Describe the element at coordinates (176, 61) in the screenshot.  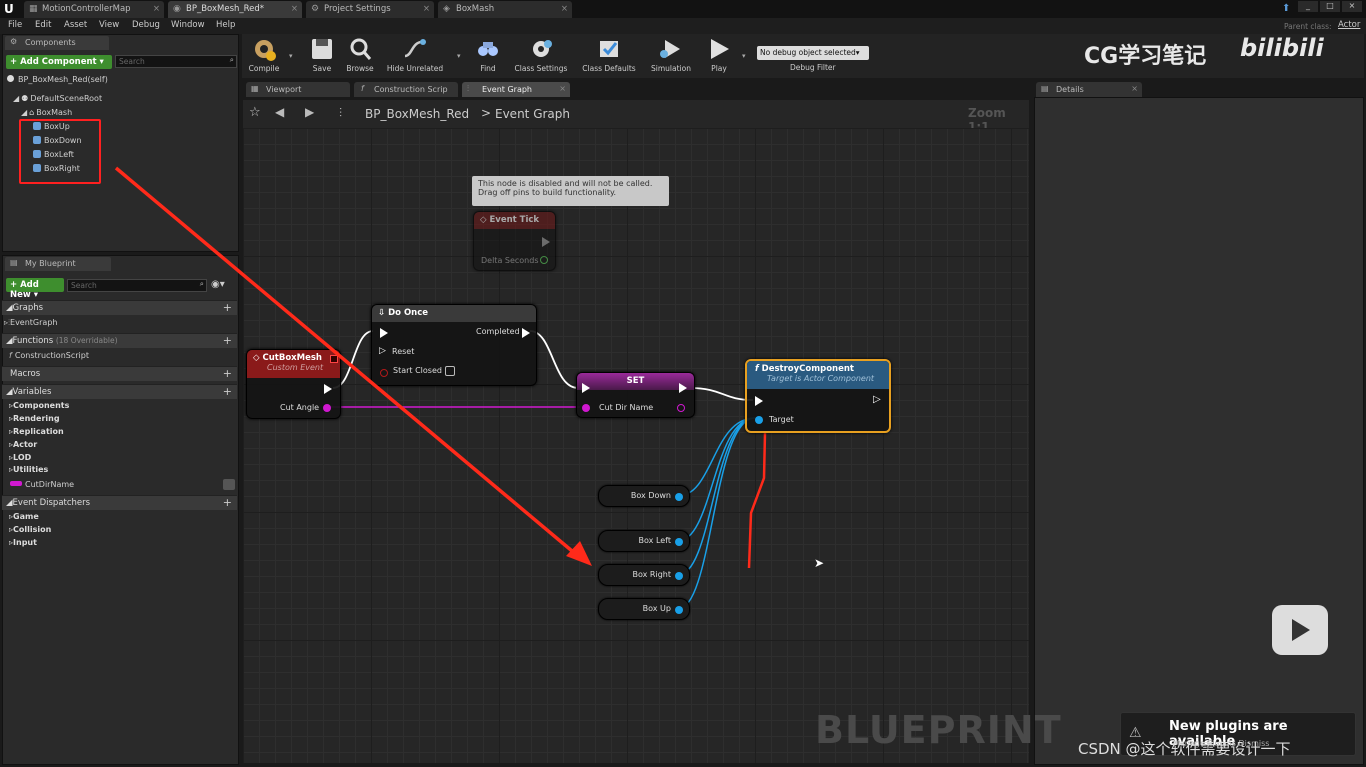
I see `components-search-input: Search ⌕` at that location.